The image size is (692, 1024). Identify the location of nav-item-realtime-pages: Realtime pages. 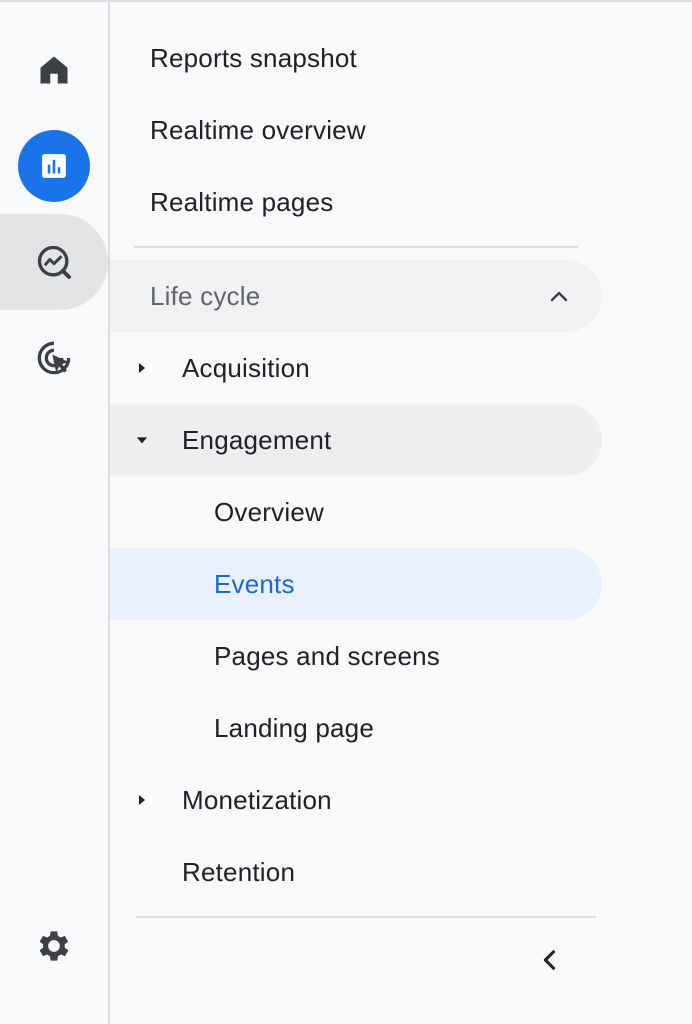
(241, 202).